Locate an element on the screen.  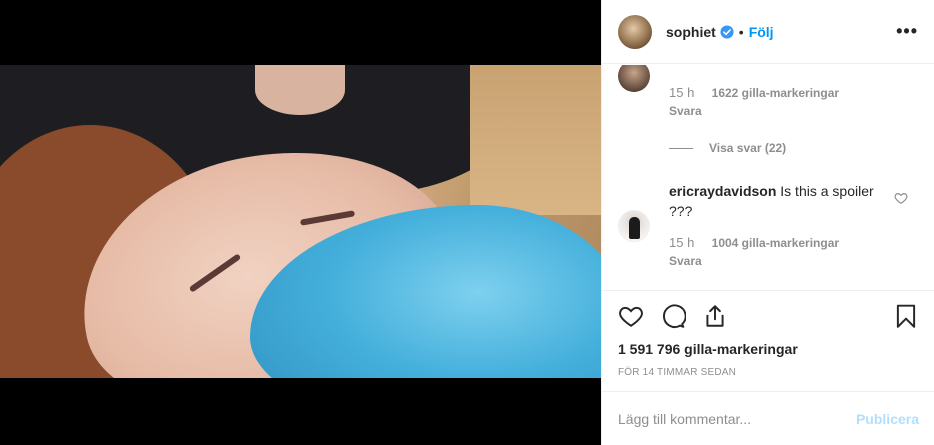
comment-meta: 15 h 1622 gilla-markeringar is located at coordinates (754, 92).